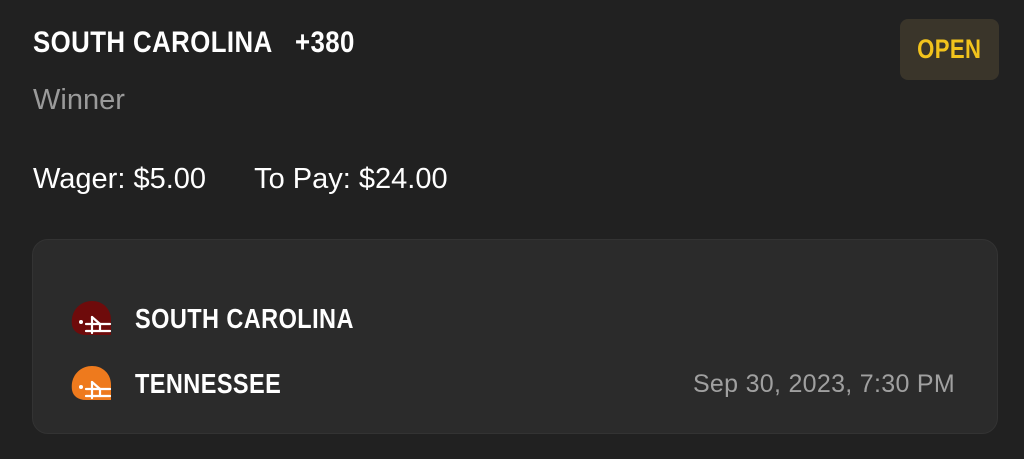 This screenshot has width=1024, height=459. What do you see at coordinates (403, 179) in the screenshot?
I see `topay-value: $24.00` at bounding box center [403, 179].